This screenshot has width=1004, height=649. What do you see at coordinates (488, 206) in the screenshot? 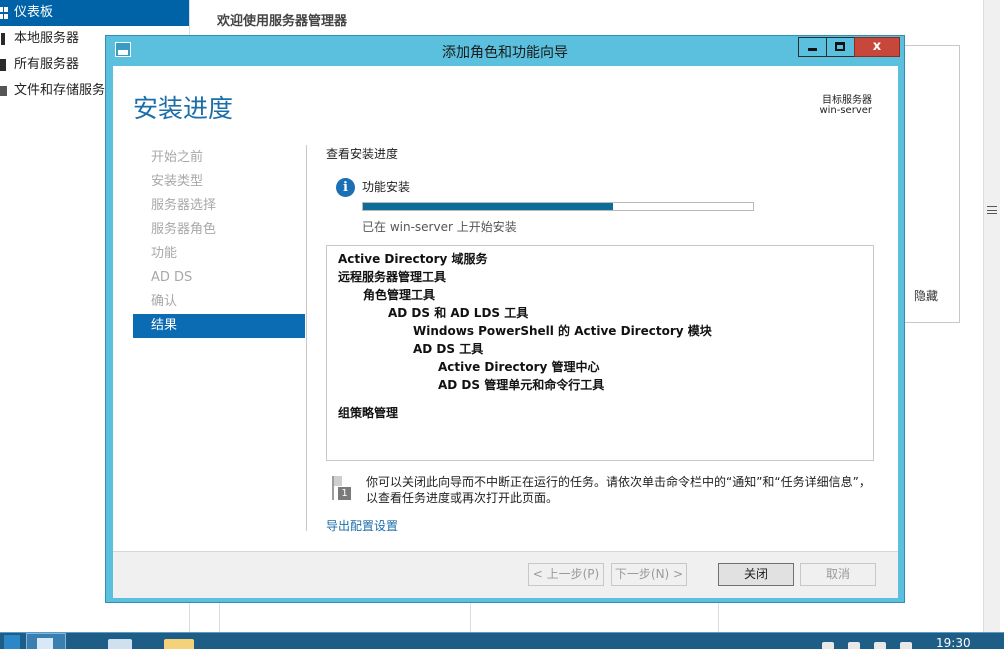
I see `progress-fill` at bounding box center [488, 206].